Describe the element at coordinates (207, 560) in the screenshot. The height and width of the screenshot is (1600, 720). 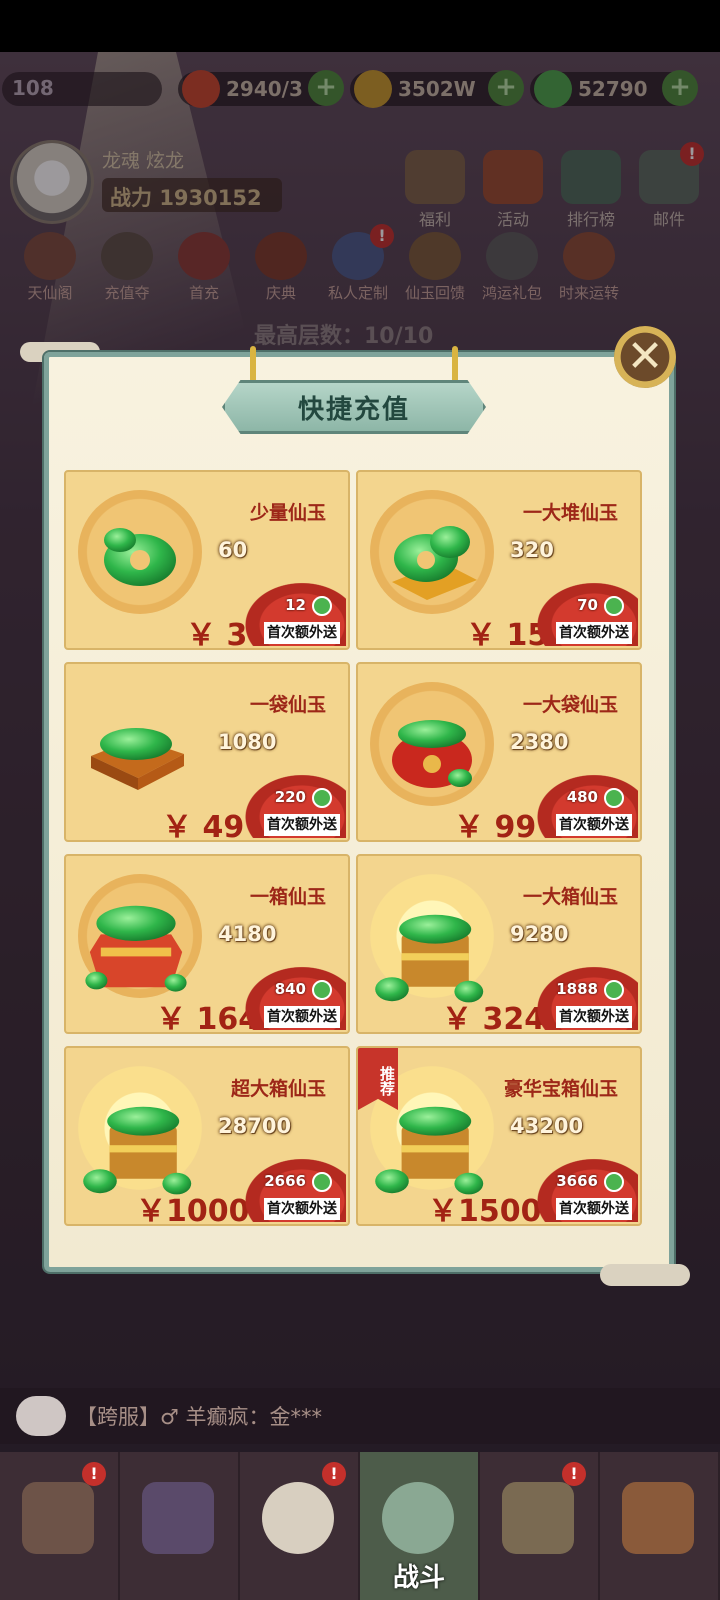
I see `recharge-item-1: 少量仙玉 60 ￥ 3 12 首次额外送` at that location.